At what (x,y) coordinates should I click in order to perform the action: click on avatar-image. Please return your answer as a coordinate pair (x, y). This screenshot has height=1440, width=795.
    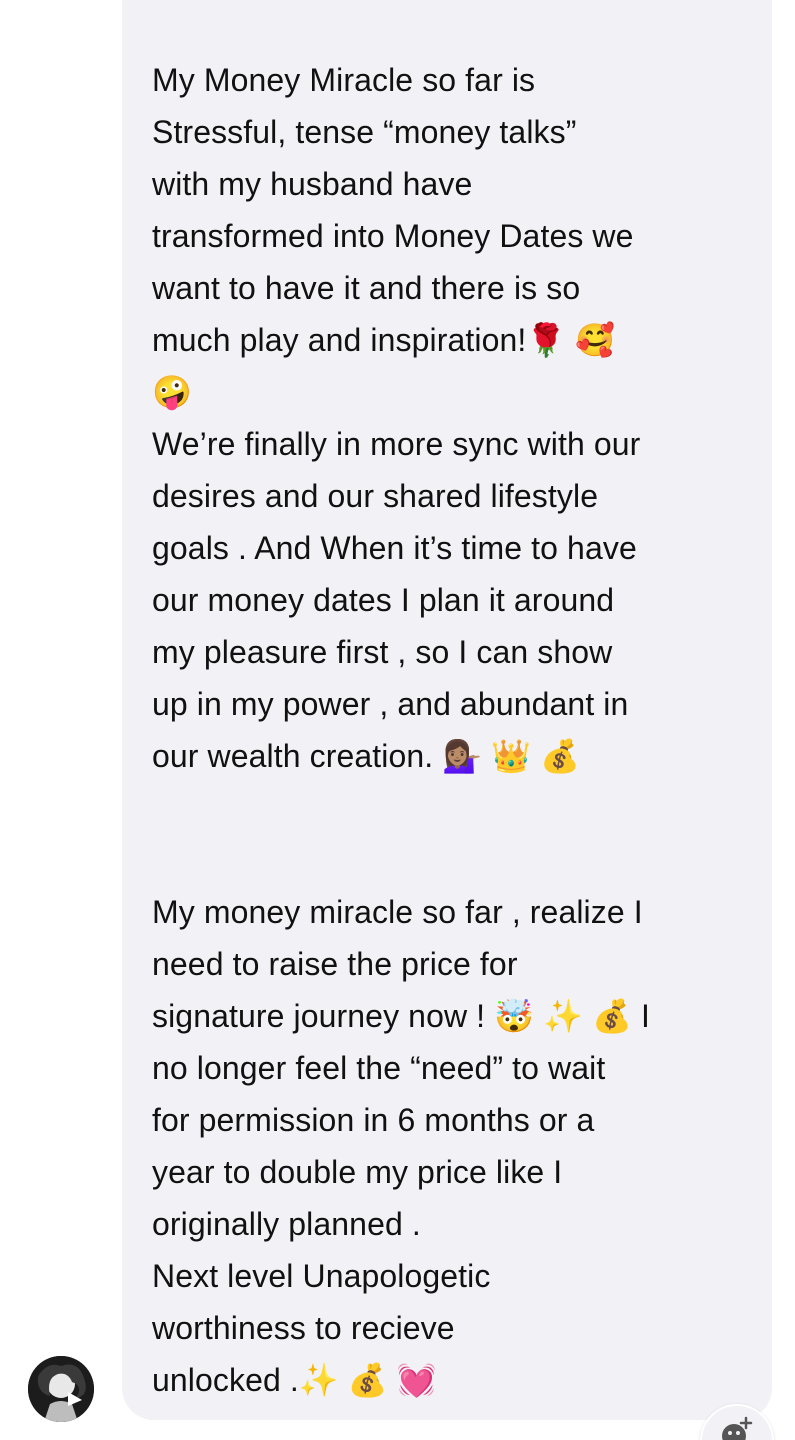
    Looking at the image, I should click on (61, 1389).